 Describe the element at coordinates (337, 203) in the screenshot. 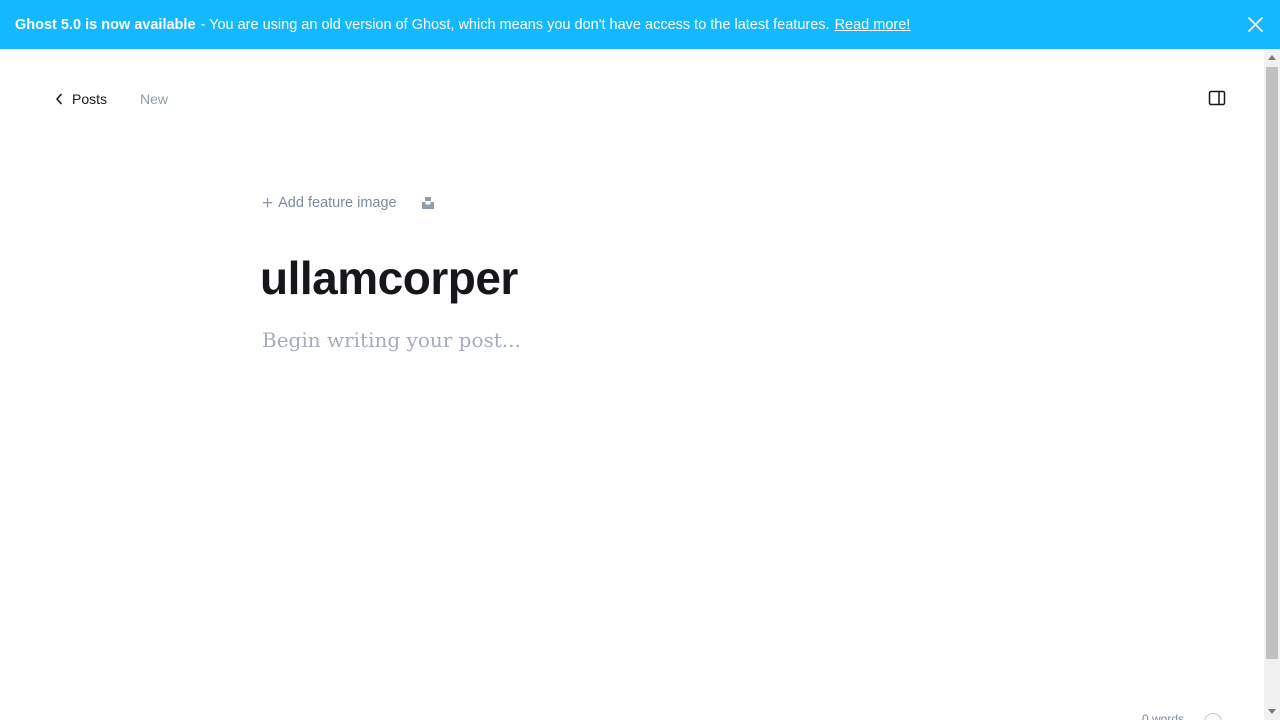

I see `add-feature-image-label: Add feature image` at that location.